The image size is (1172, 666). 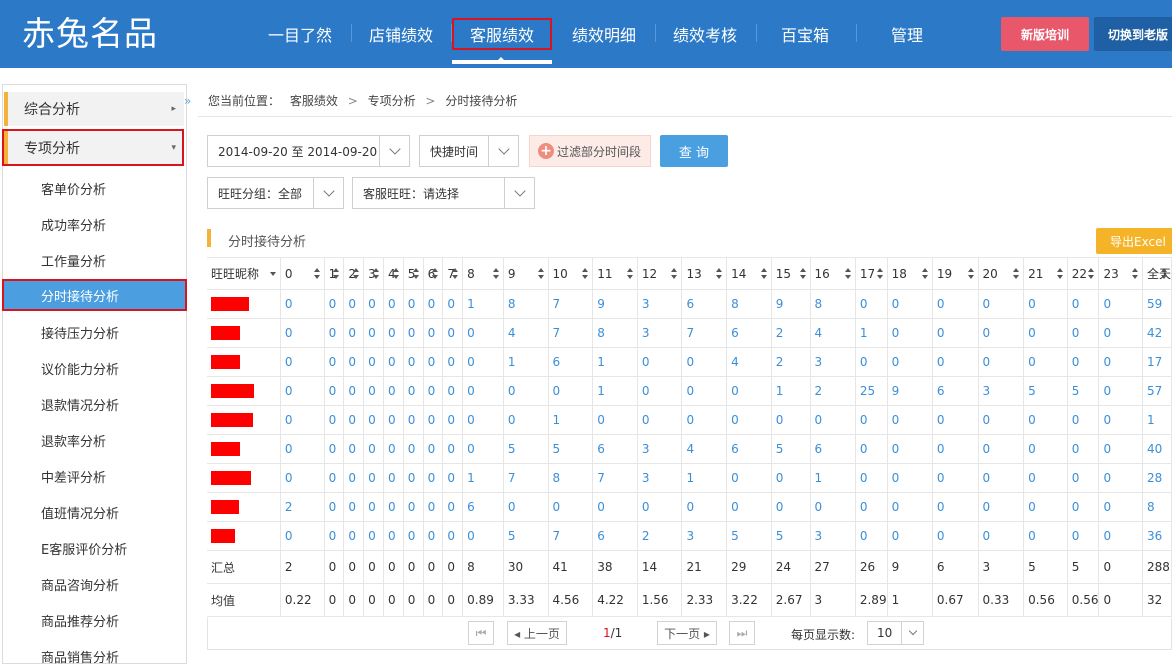 I want to click on sidebar-item-refund-status: 退款情况分析, so click(x=80, y=404).